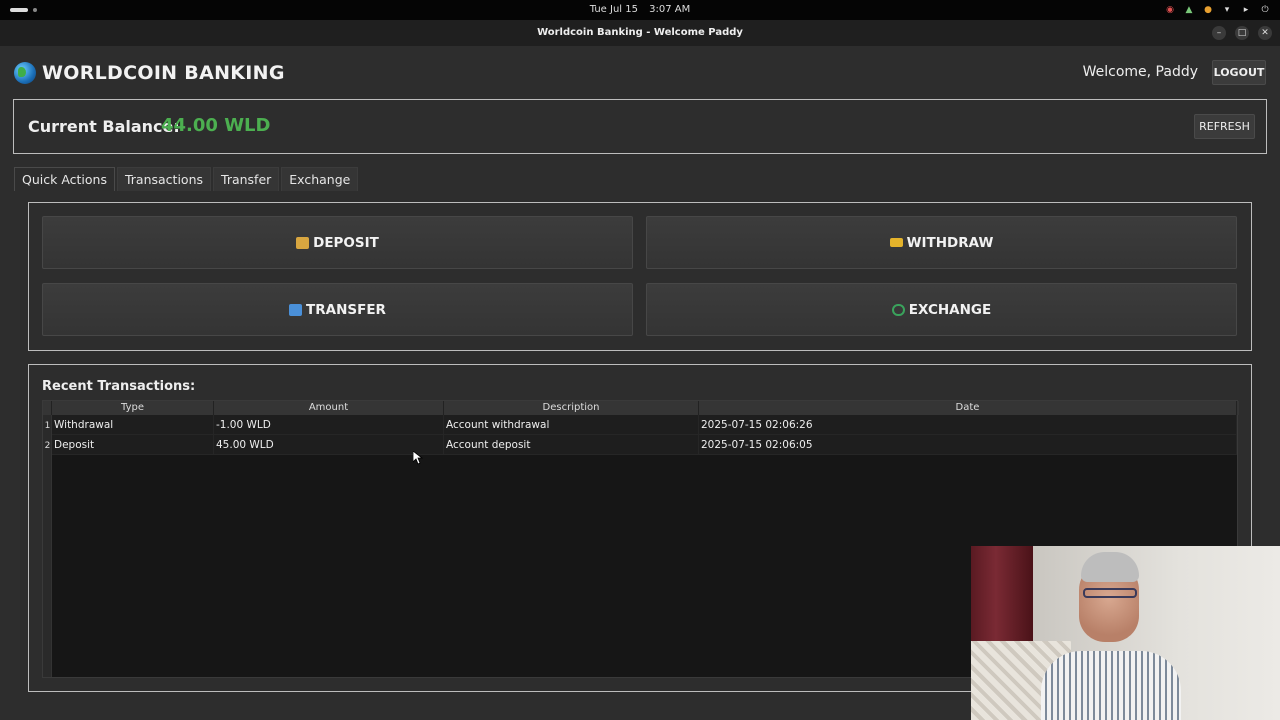 This screenshot has height=720, width=1280. What do you see at coordinates (1246, 10) in the screenshot?
I see `volume-icon: ▸` at bounding box center [1246, 10].